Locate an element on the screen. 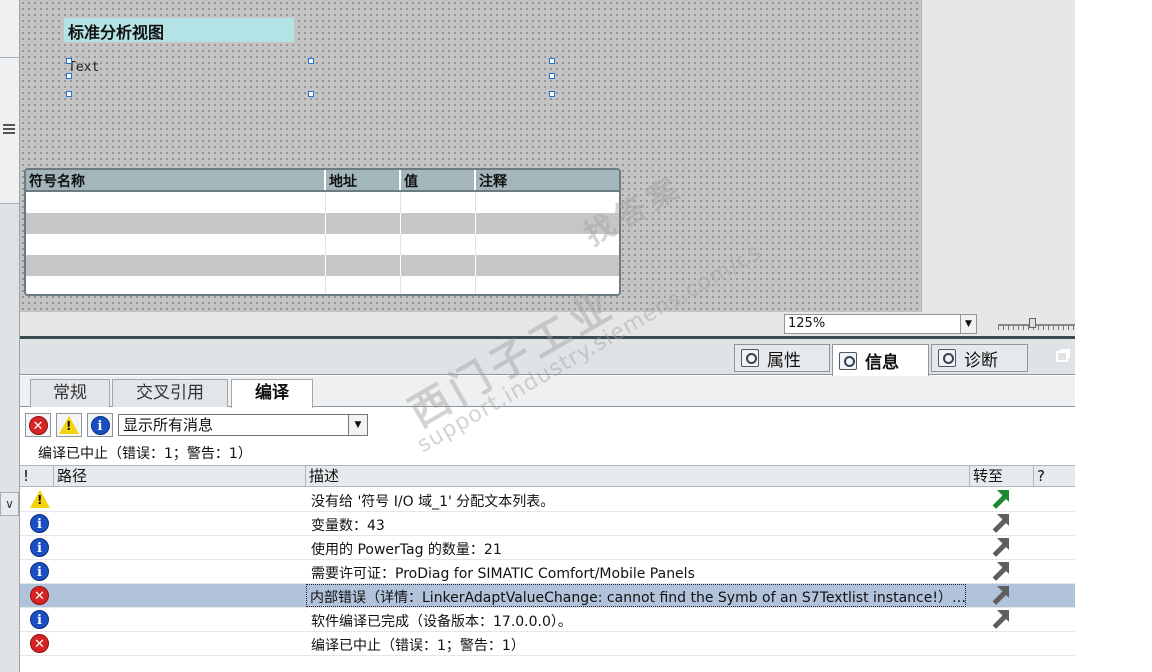  message-description: 软件编译已完成（设备版本：17.0.0.0）。 is located at coordinates (441, 622).